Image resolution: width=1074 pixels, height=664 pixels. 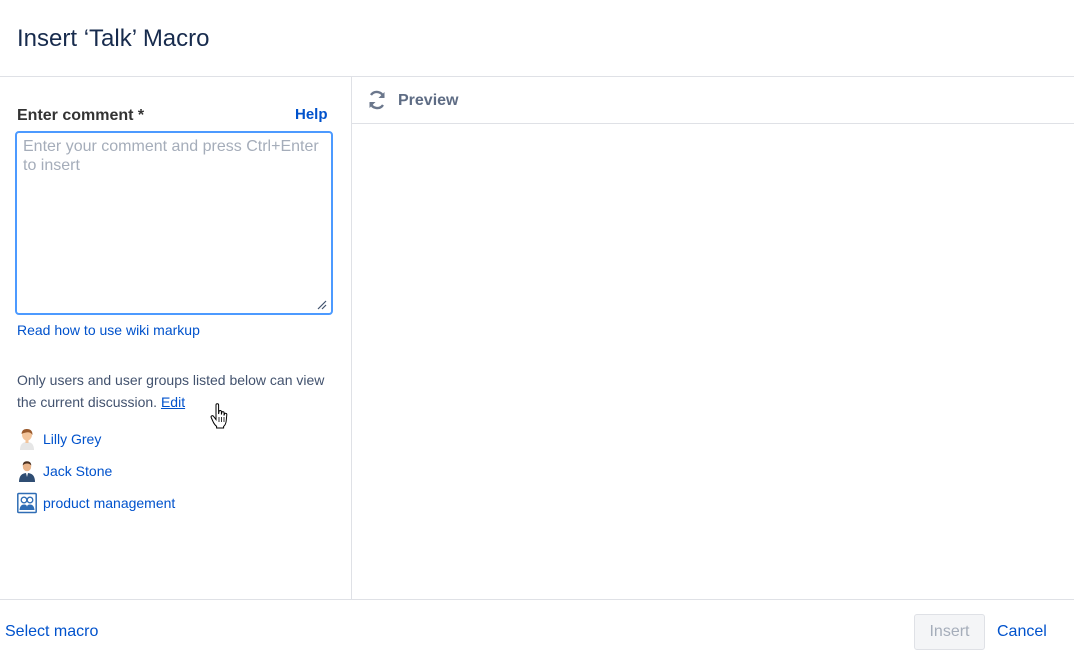 I want to click on list-item: Lilly Grey, so click(x=177, y=439).